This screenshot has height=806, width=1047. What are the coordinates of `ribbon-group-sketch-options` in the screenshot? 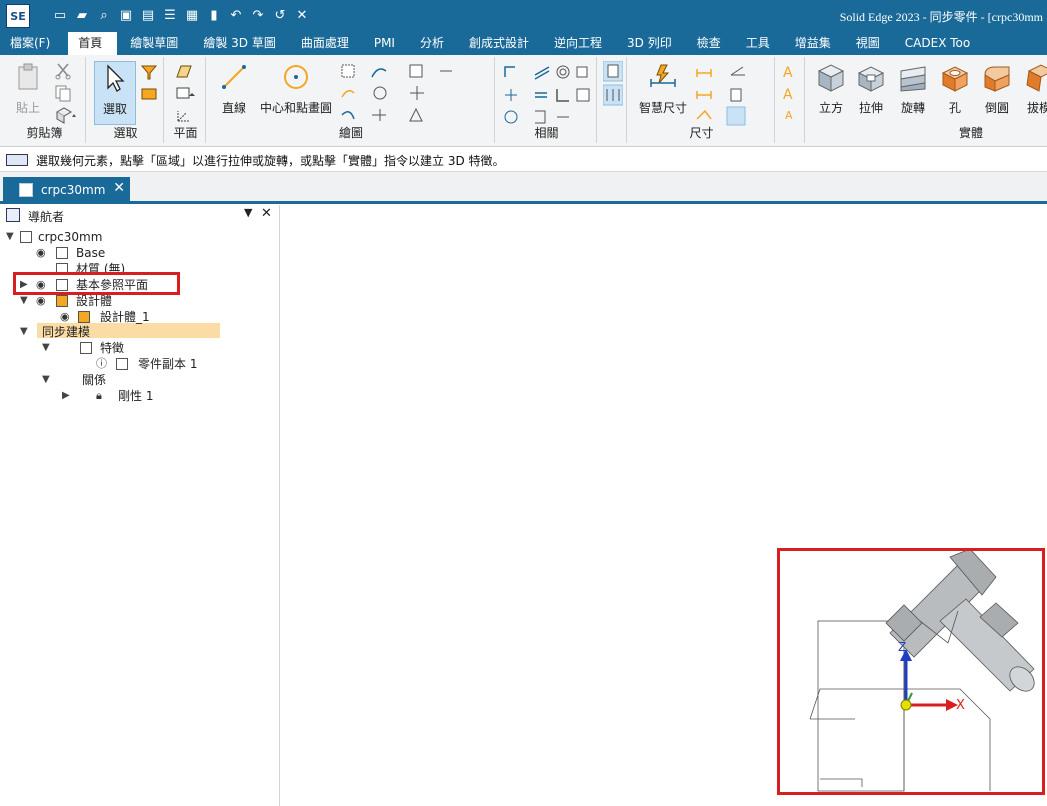 It's located at (613, 100).